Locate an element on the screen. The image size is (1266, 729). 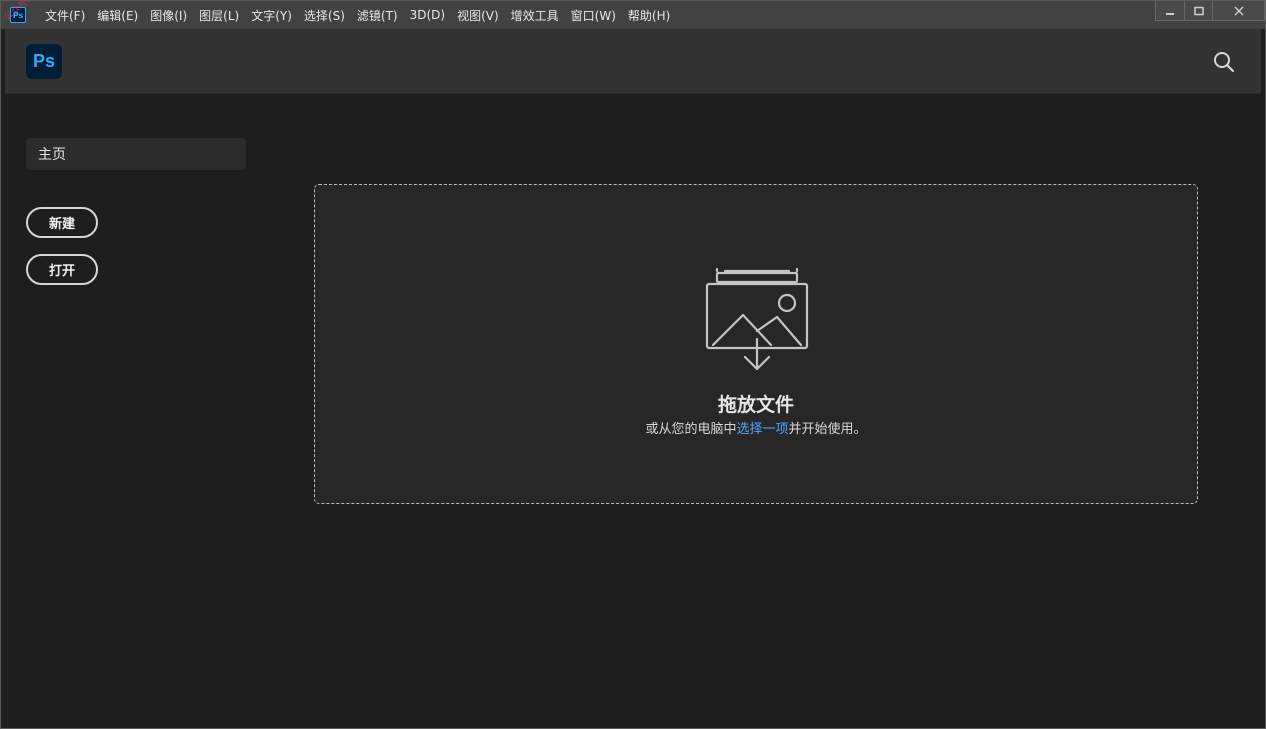
maximize-icon is located at coordinates (1198, 10).